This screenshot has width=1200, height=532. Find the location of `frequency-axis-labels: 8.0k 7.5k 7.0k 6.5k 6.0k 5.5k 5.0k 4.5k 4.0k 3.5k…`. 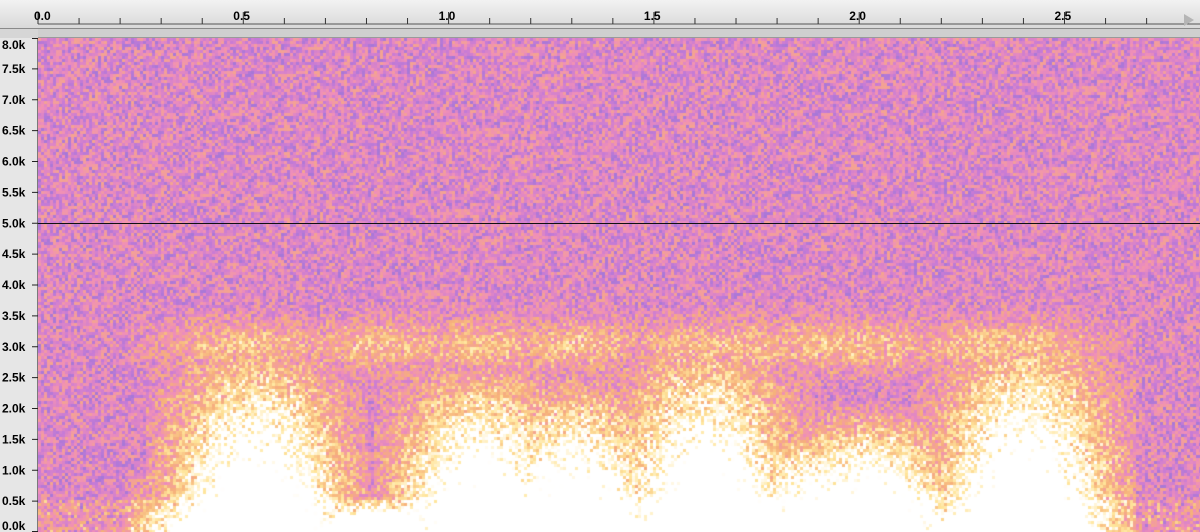

frequency-axis-labels: 8.0k 7.5k 7.0k 6.5k 6.0k 5.5k 5.0k 4.5k 4.0k 3.5k… is located at coordinates (20, 285).